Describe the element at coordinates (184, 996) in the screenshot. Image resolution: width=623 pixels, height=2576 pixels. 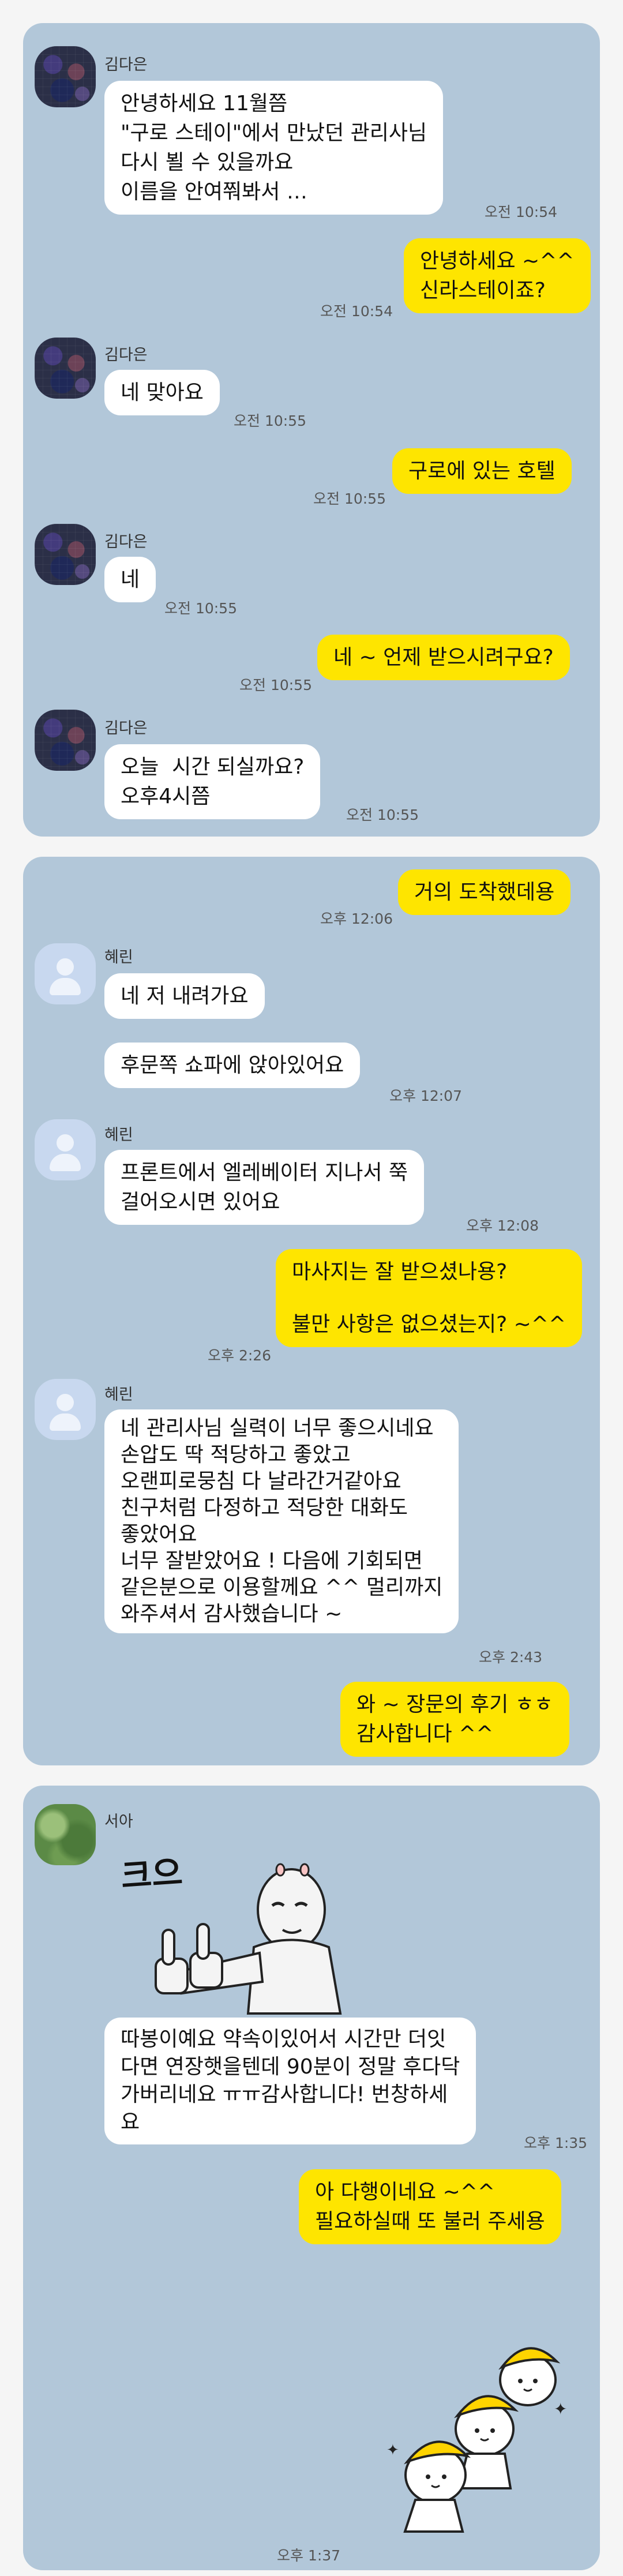
I see `message-bubble-in: 네 저 내려가요` at that location.